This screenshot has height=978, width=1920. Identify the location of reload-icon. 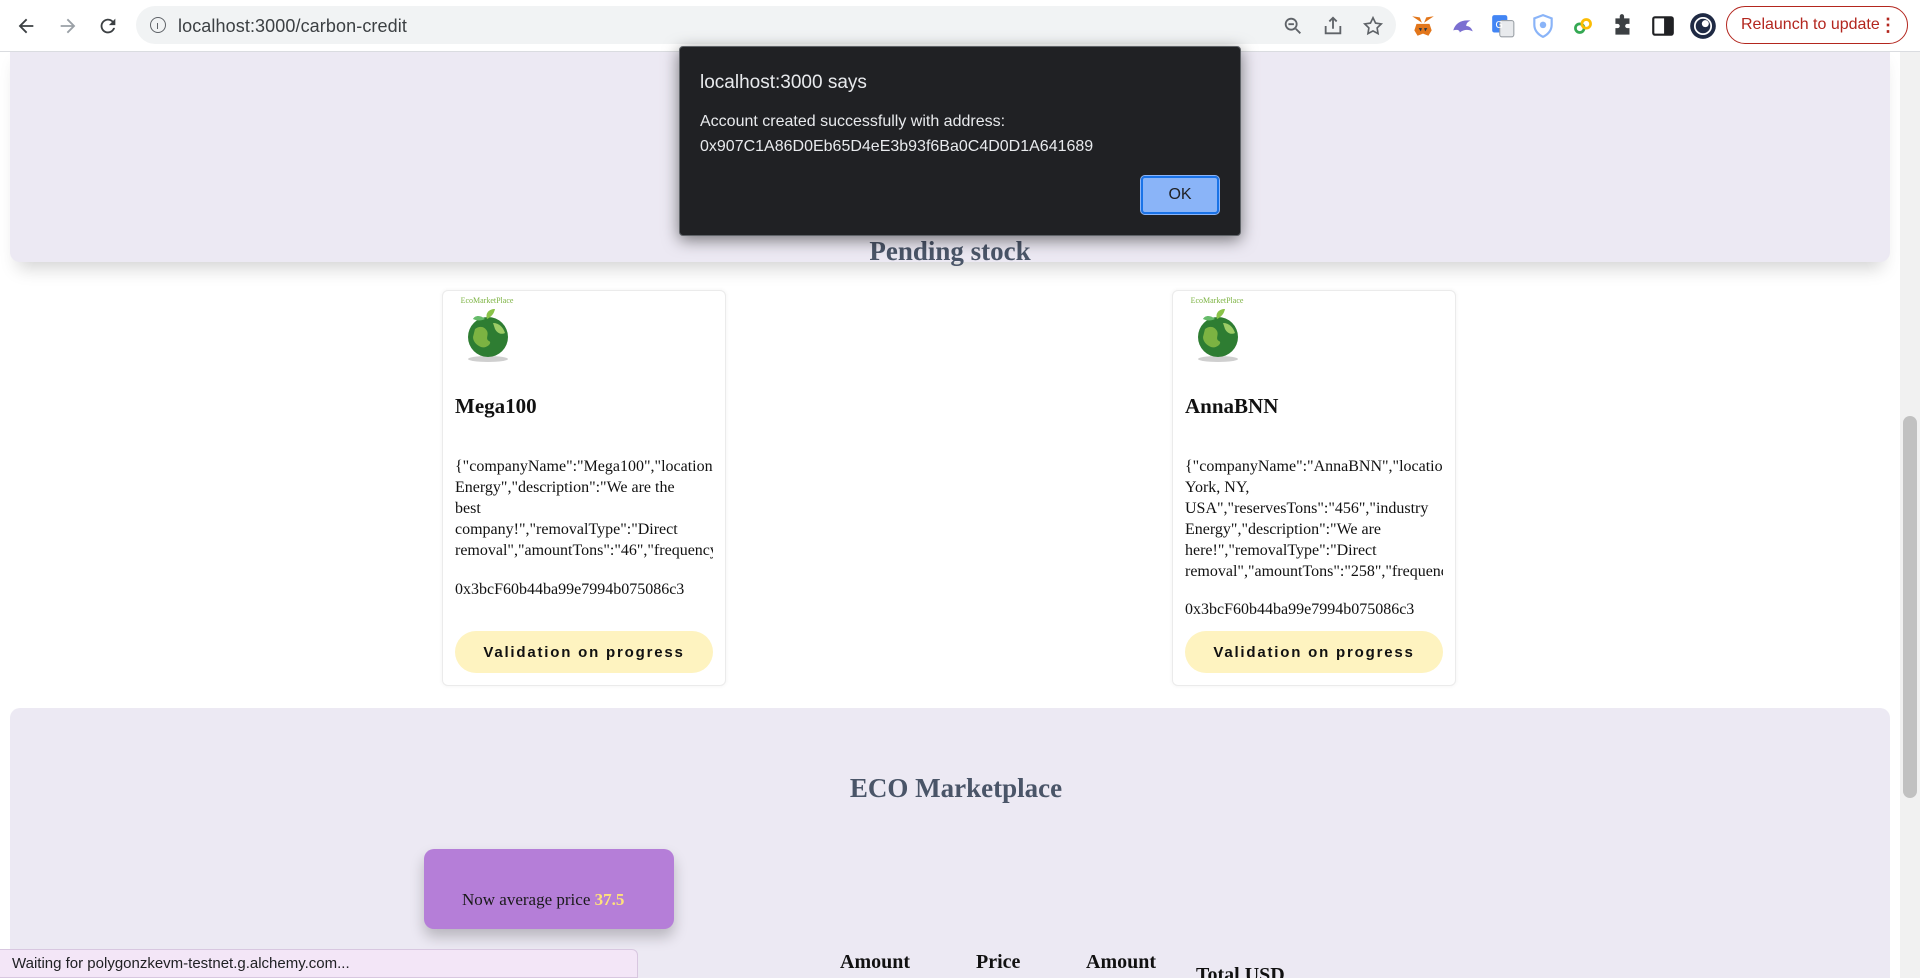
(108, 26).